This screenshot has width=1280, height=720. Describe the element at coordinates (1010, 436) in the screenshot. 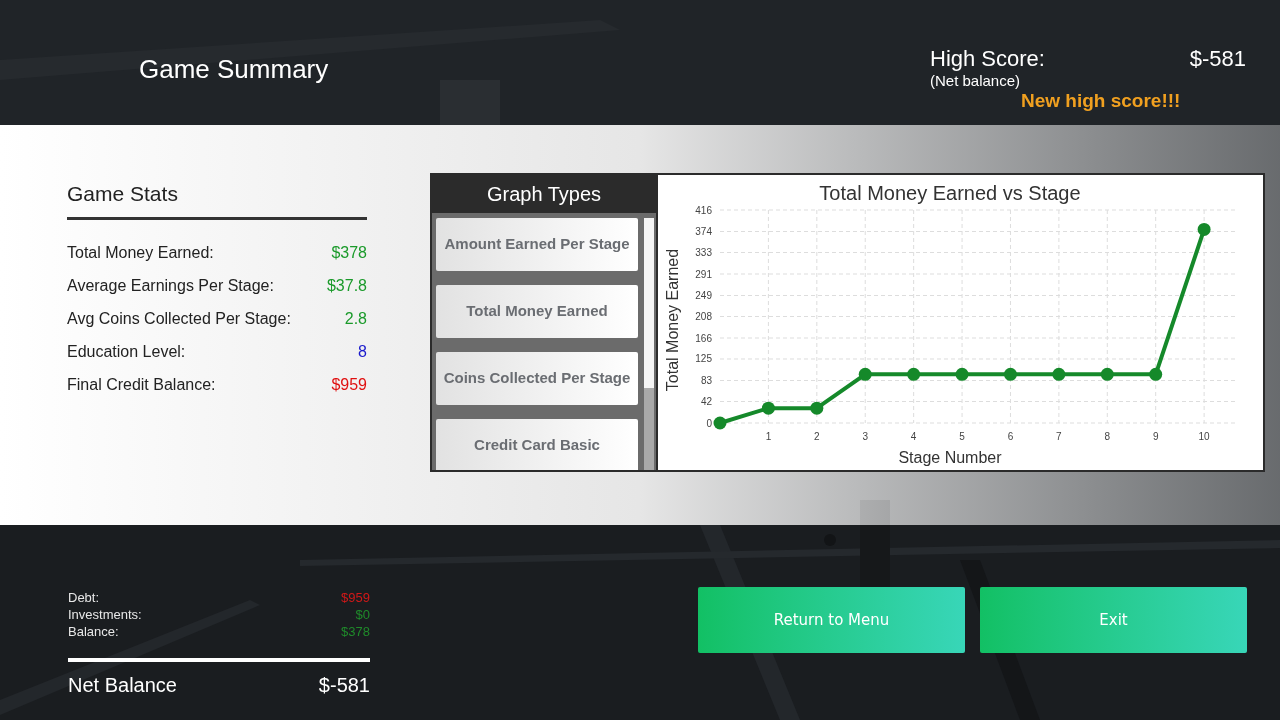

I see `x-tick-label: 6` at that location.